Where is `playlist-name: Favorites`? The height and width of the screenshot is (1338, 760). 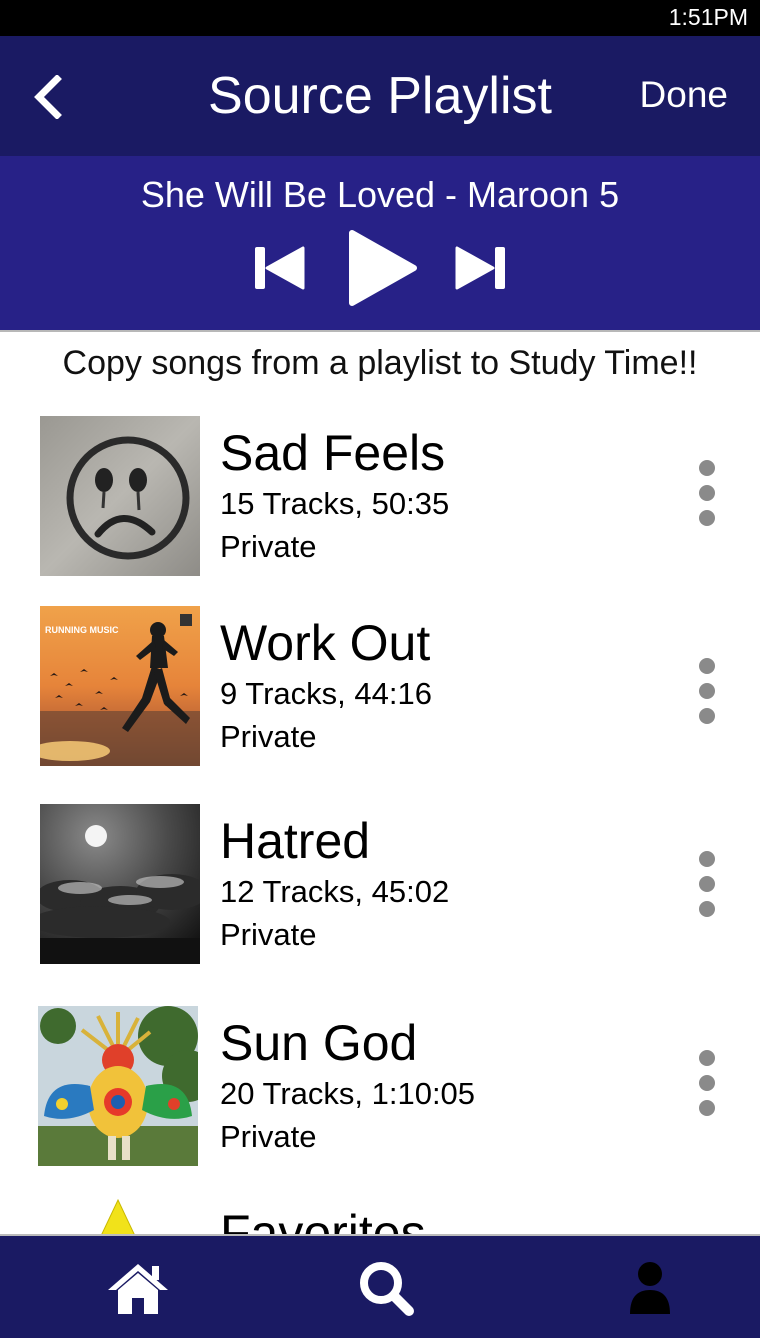 playlist-name: Favorites is located at coordinates (323, 1219).